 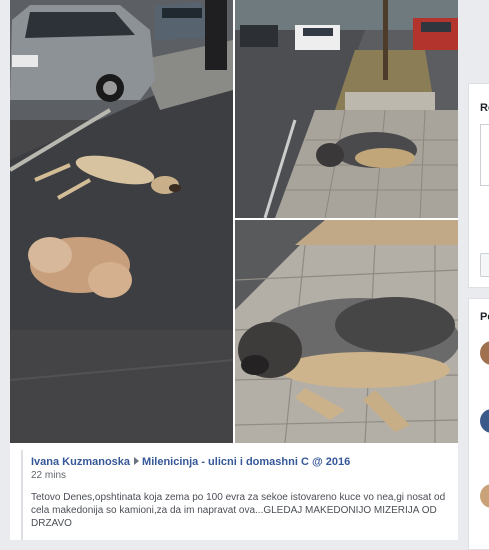 What do you see at coordinates (80, 462) in the screenshot?
I see `author-link: Ivana Kuzmanoska` at bounding box center [80, 462].